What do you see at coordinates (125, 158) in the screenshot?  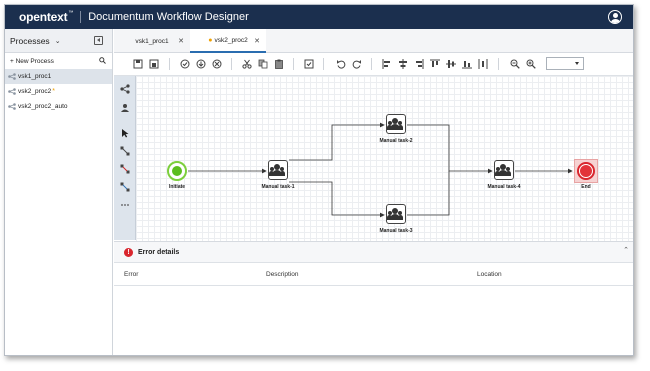 I see `tool-palette` at bounding box center [125, 158].